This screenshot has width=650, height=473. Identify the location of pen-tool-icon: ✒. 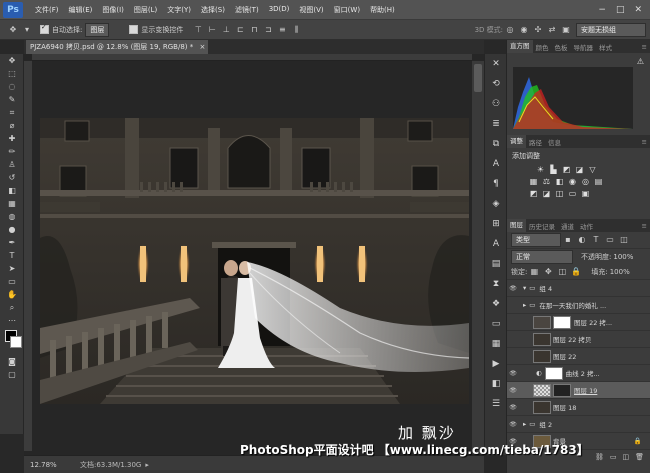
(12, 242).